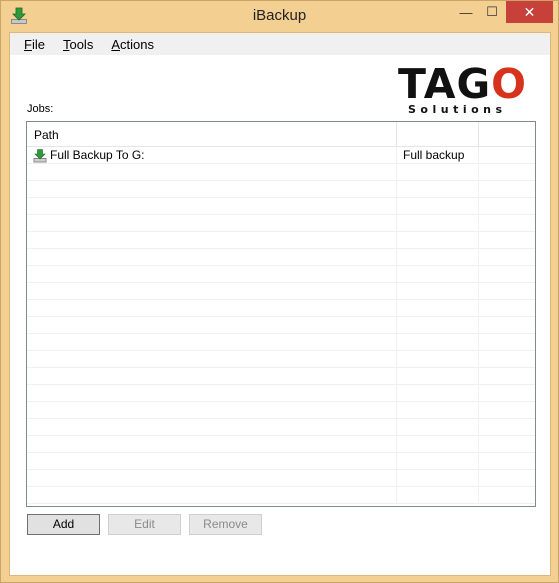 The height and width of the screenshot is (583, 559). I want to click on close-button: ✕, so click(529, 12).